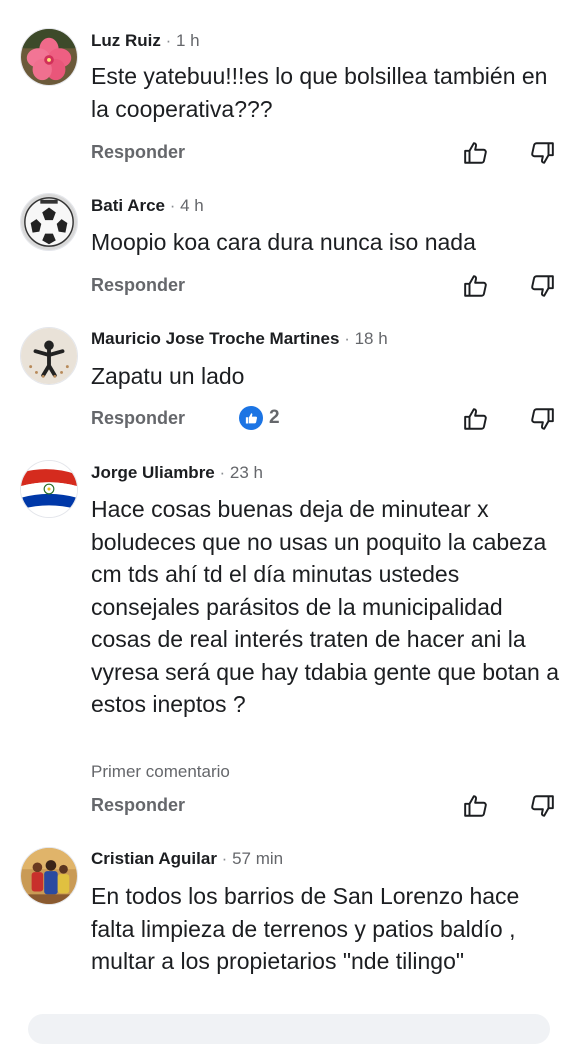 Image resolution: width=578 pixels, height=1044 pixels. What do you see at coordinates (239, 472) in the screenshot?
I see `comment-time: 23 h` at bounding box center [239, 472].